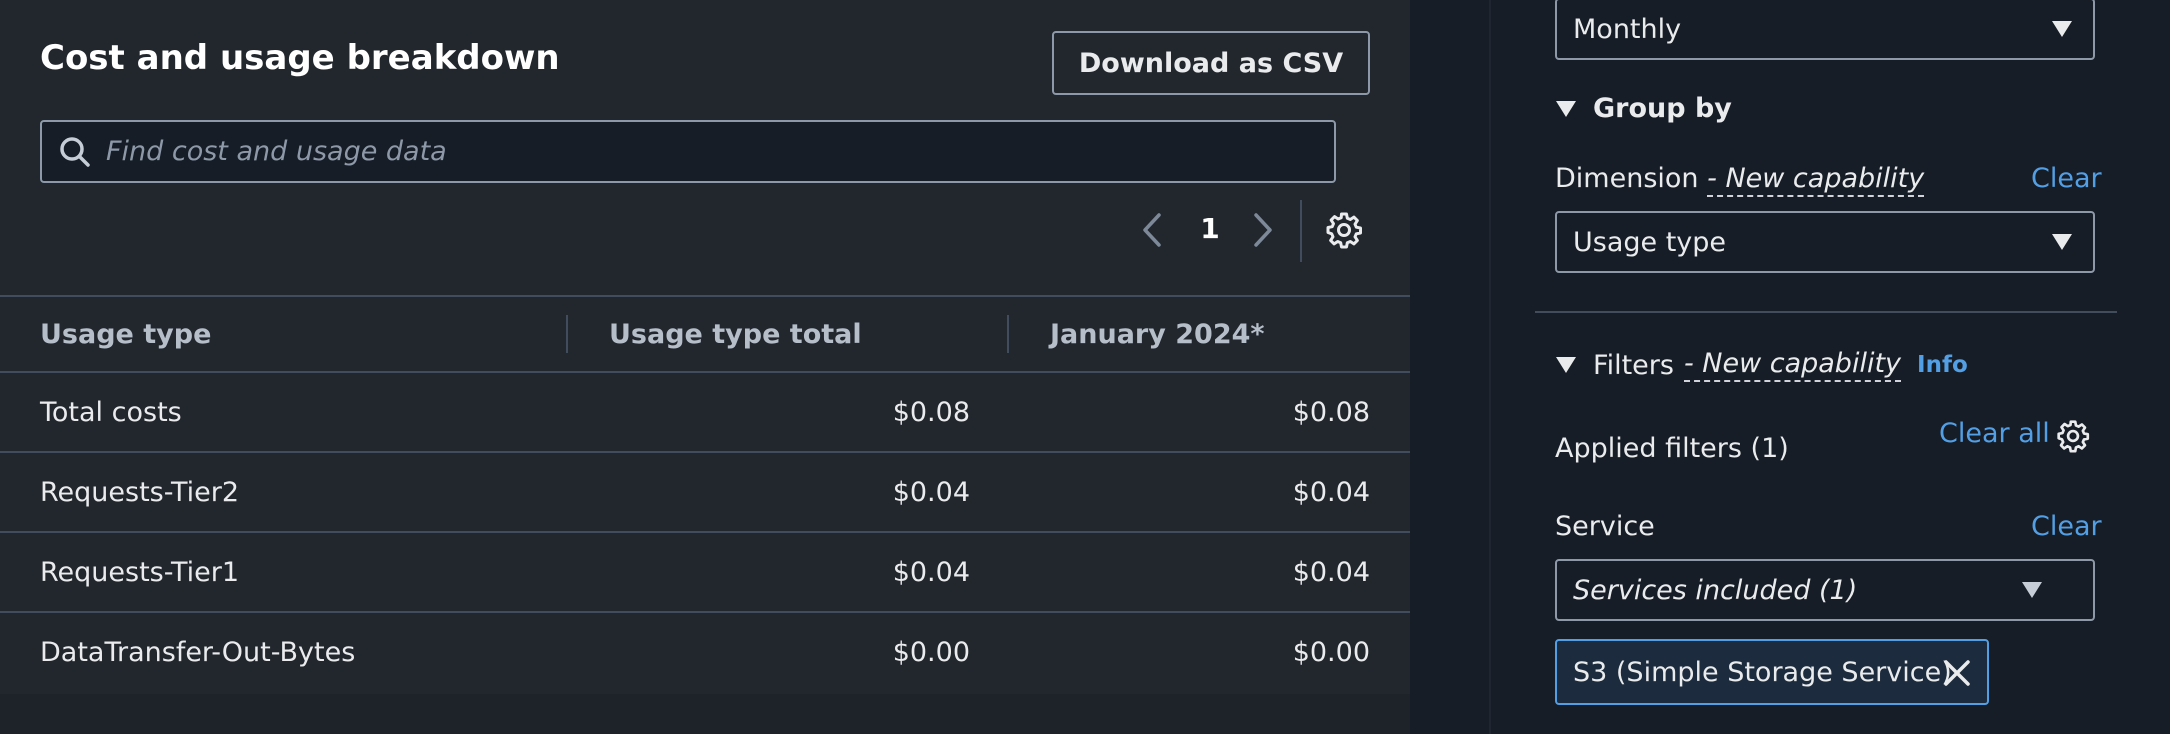 The width and height of the screenshot is (2170, 734). What do you see at coordinates (931, 652) in the screenshot?
I see `cell-usage-type-total: $0.00` at bounding box center [931, 652].